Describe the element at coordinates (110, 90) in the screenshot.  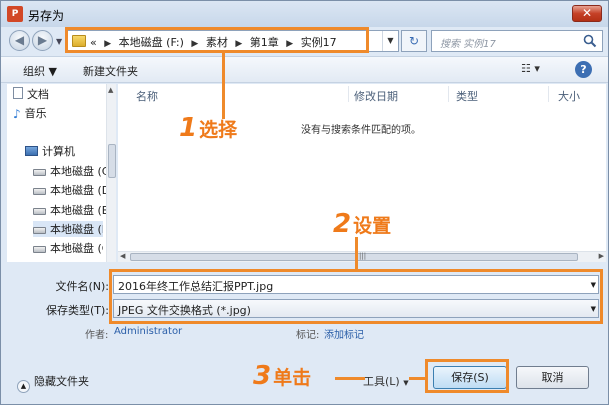
I see `scroll-up-icon: ▲` at that location.